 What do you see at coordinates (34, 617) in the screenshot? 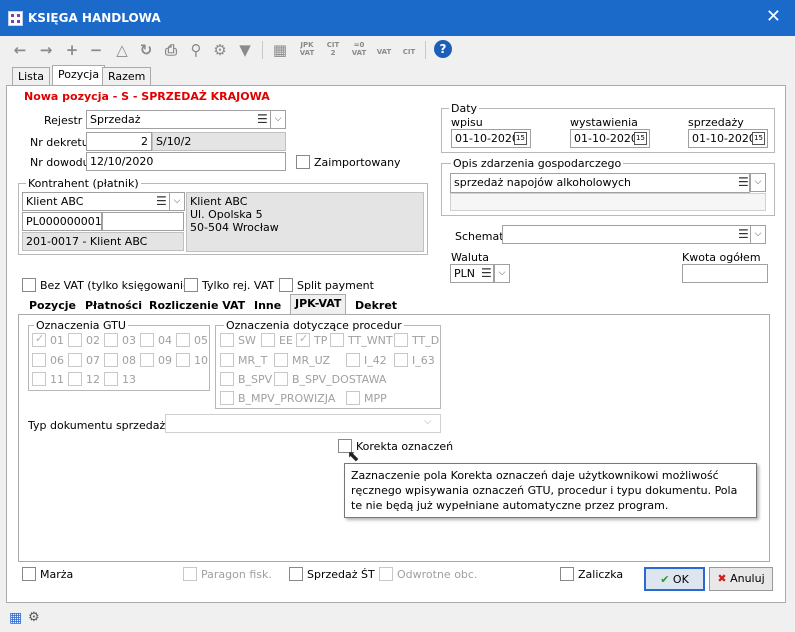
I see `filter-settings-icon: ⚙` at bounding box center [34, 617].